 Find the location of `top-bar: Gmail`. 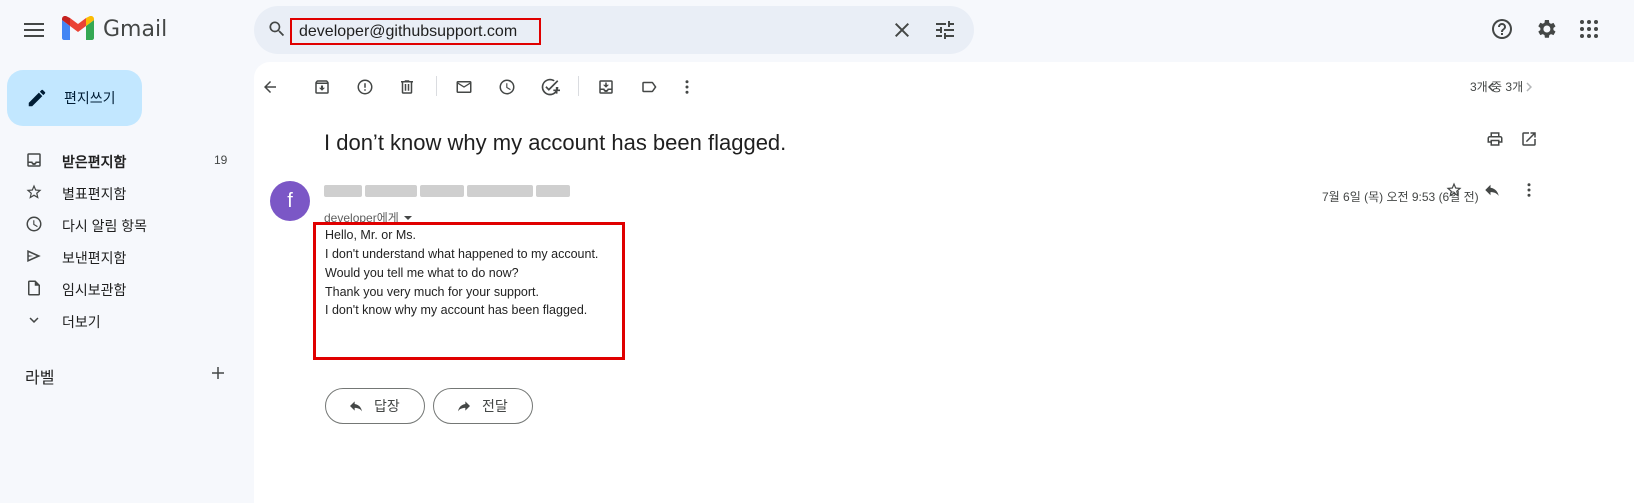

top-bar: Gmail is located at coordinates (817, 30).